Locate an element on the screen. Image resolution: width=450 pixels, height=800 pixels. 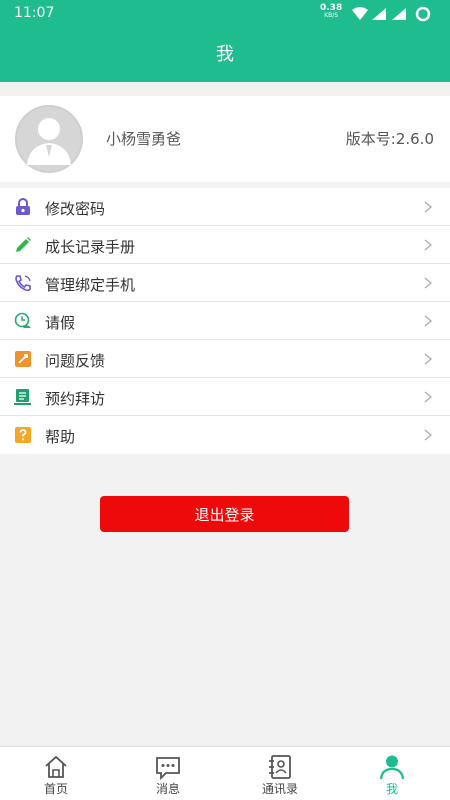
feedback-icon is located at coordinates (23, 359).